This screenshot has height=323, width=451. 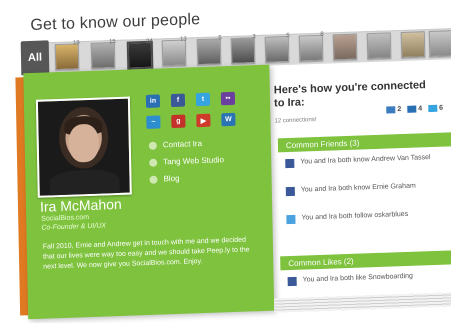 I want to click on google-icon: g, so click(x=178, y=121).